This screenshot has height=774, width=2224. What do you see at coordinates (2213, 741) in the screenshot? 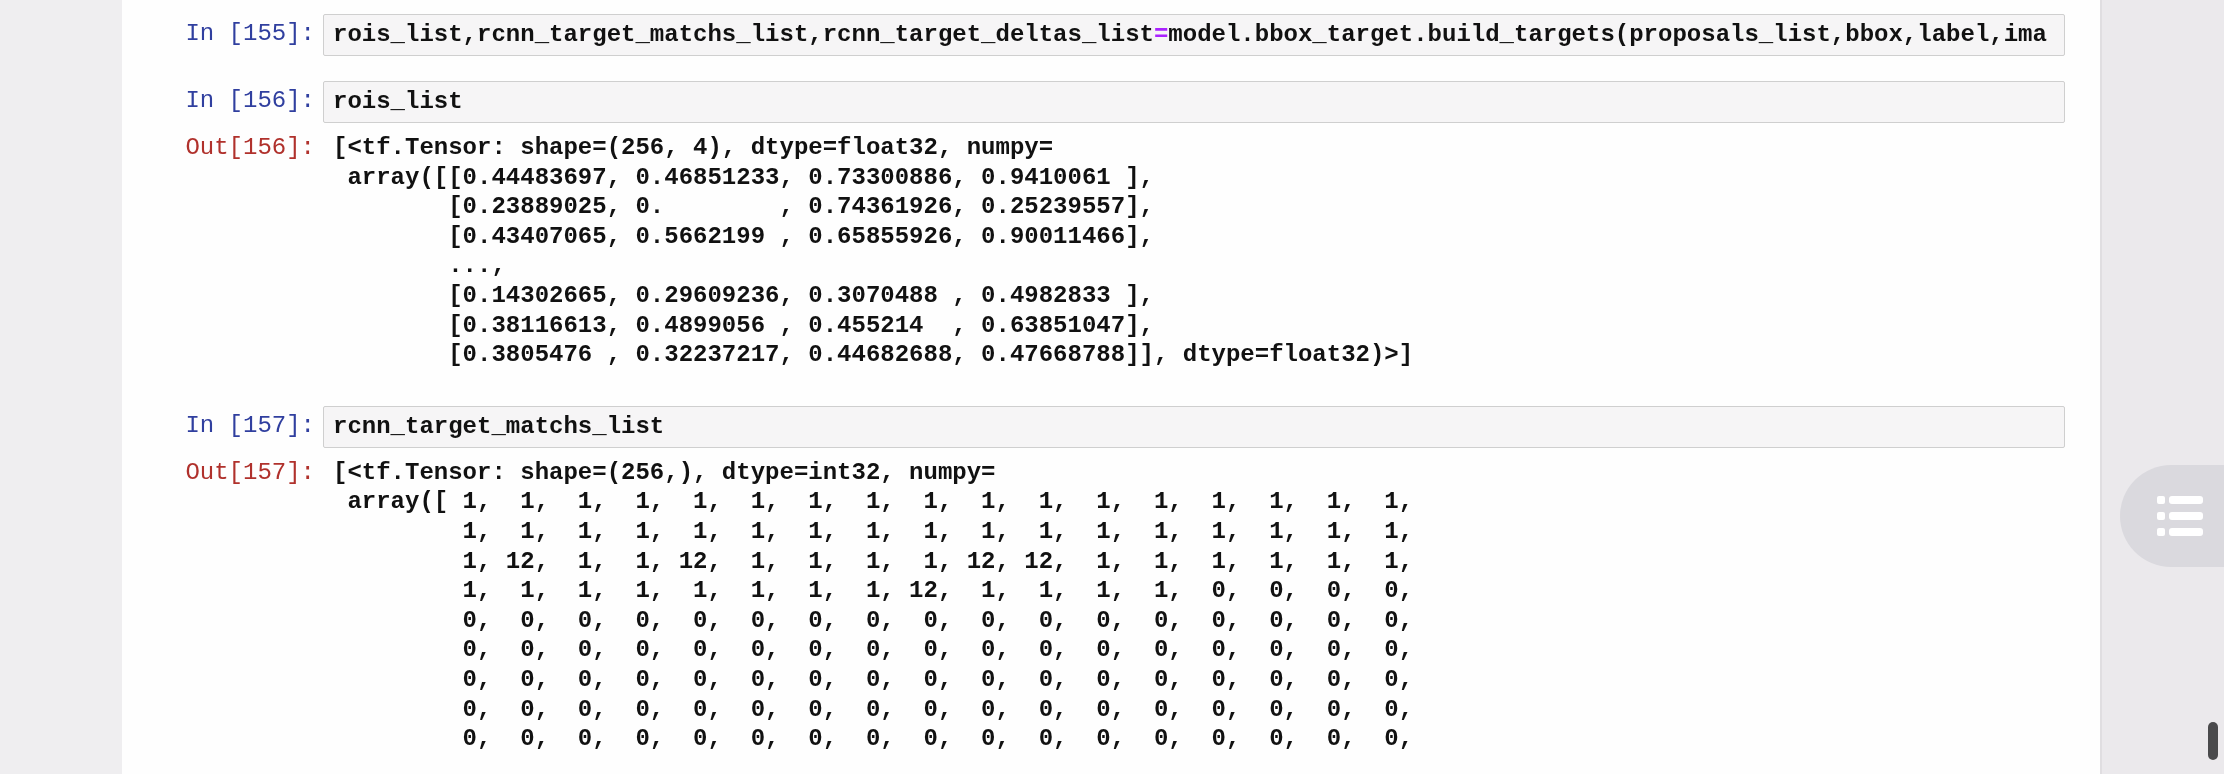
I see `scrollbar-thumb` at bounding box center [2213, 741].